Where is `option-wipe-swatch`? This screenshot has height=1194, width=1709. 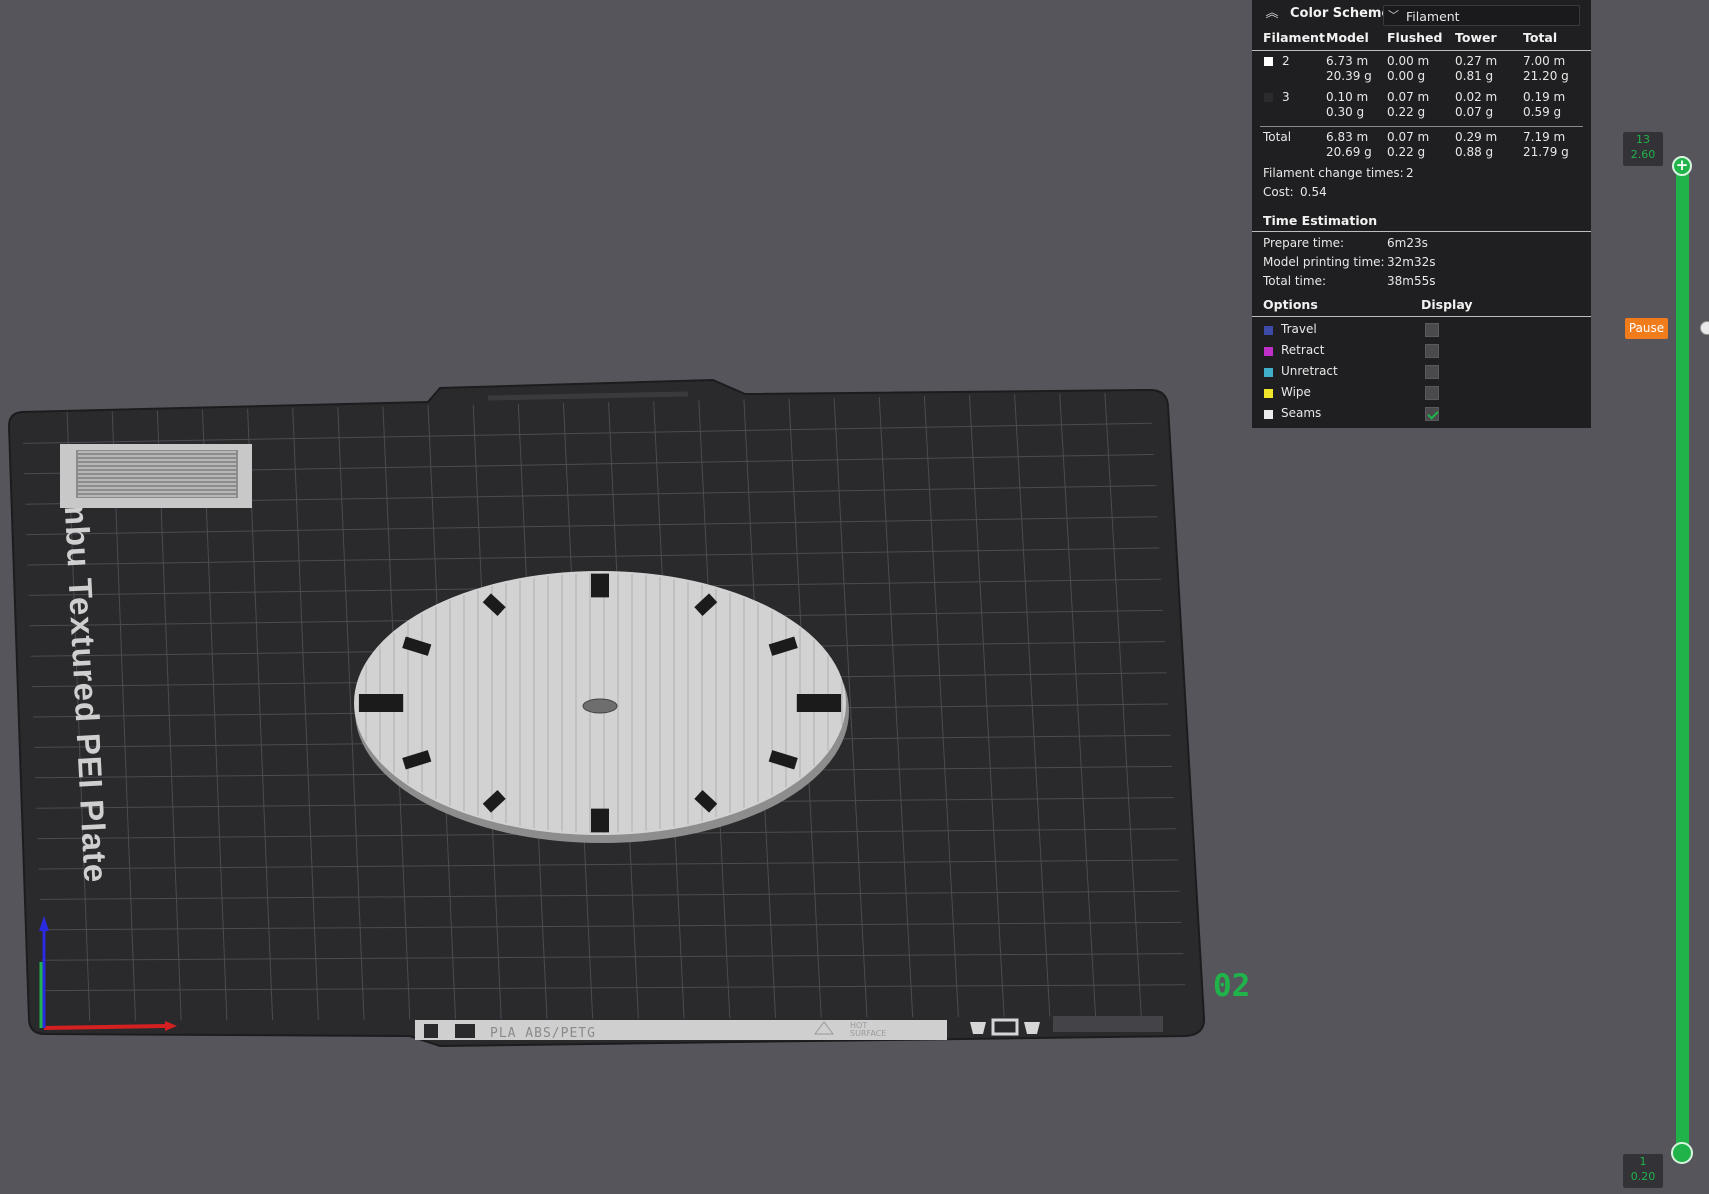
option-wipe-swatch is located at coordinates (1268, 393).